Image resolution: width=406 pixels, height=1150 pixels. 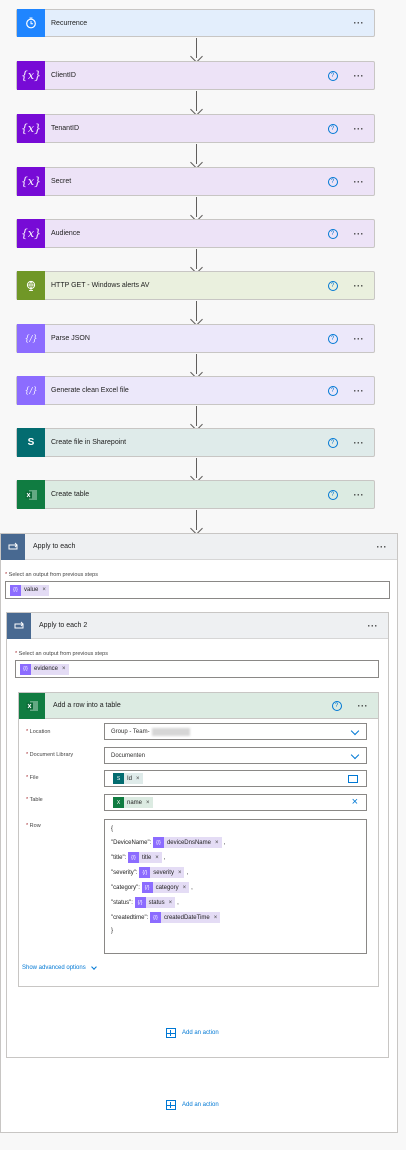 I want to click on step-title: Parse JSON, so click(x=70, y=338).